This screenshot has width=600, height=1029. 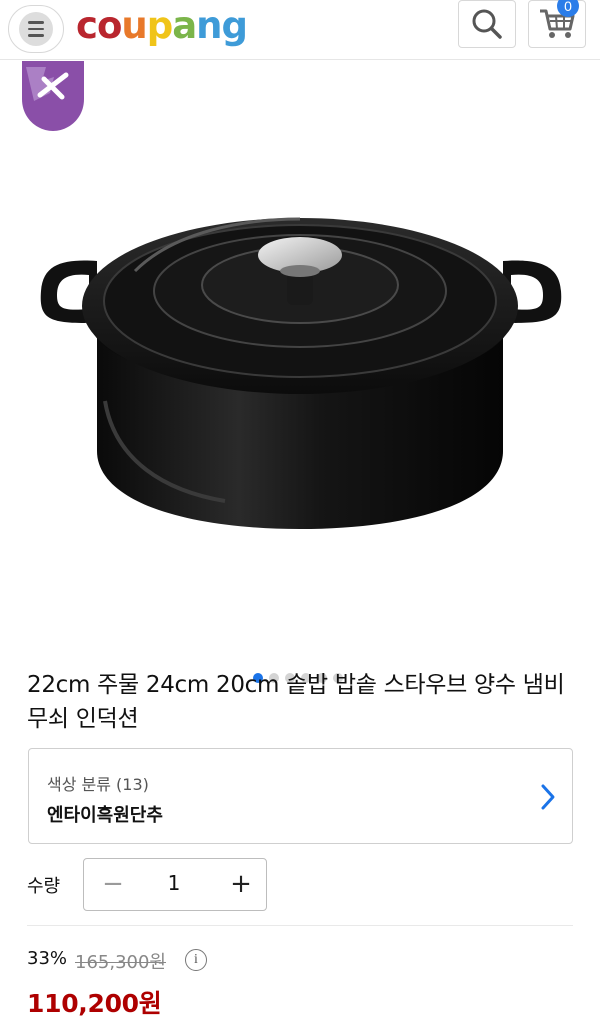 I want to click on increase-button: +, so click(x=241, y=885).